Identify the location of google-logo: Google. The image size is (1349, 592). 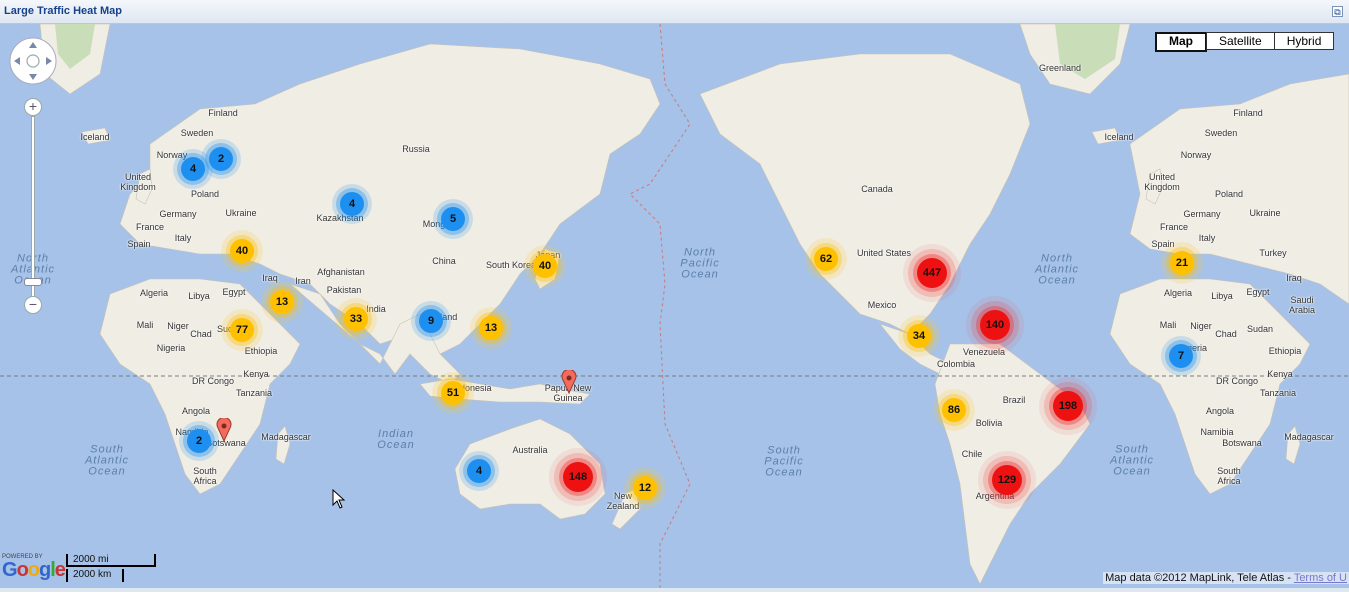
(34, 570).